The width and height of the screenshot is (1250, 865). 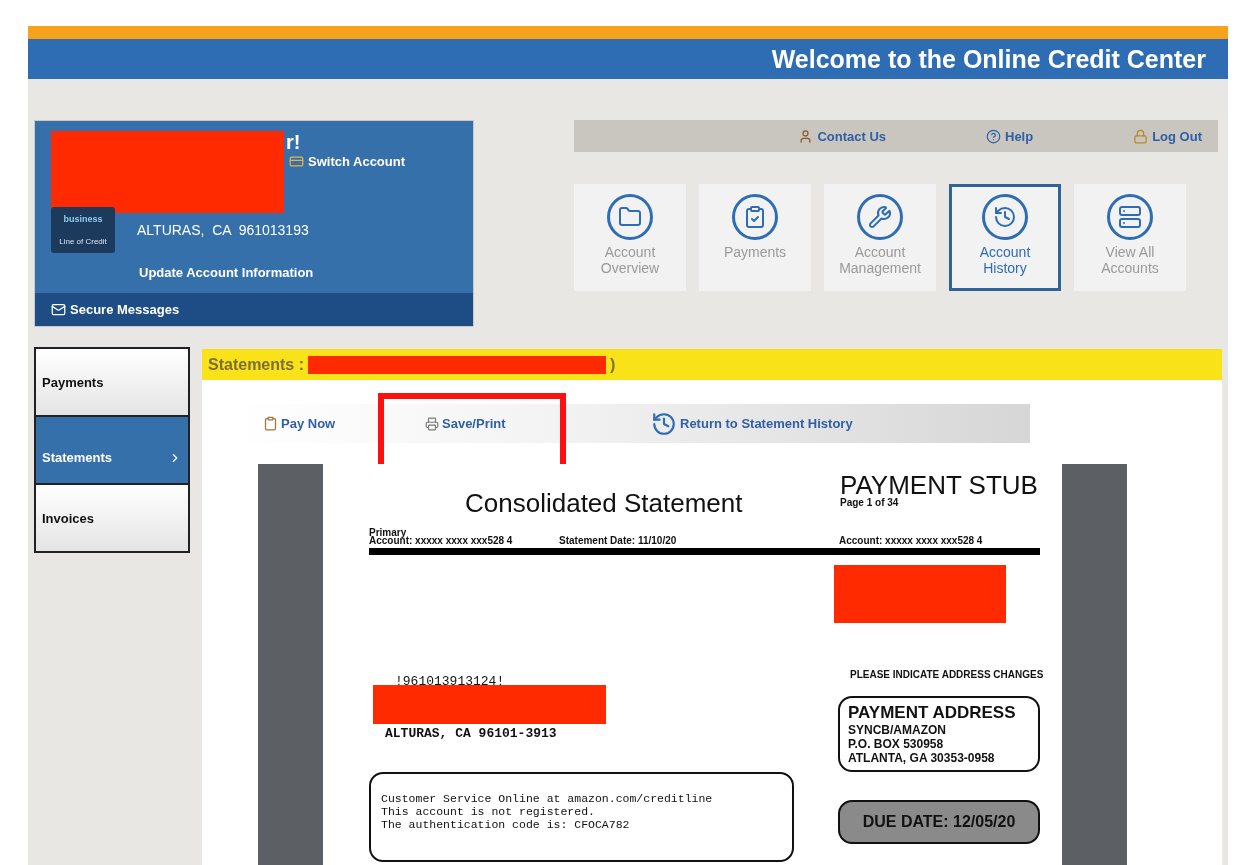 I want to click on payment-address-line: P.O. BOX 530958, so click(x=896, y=744).